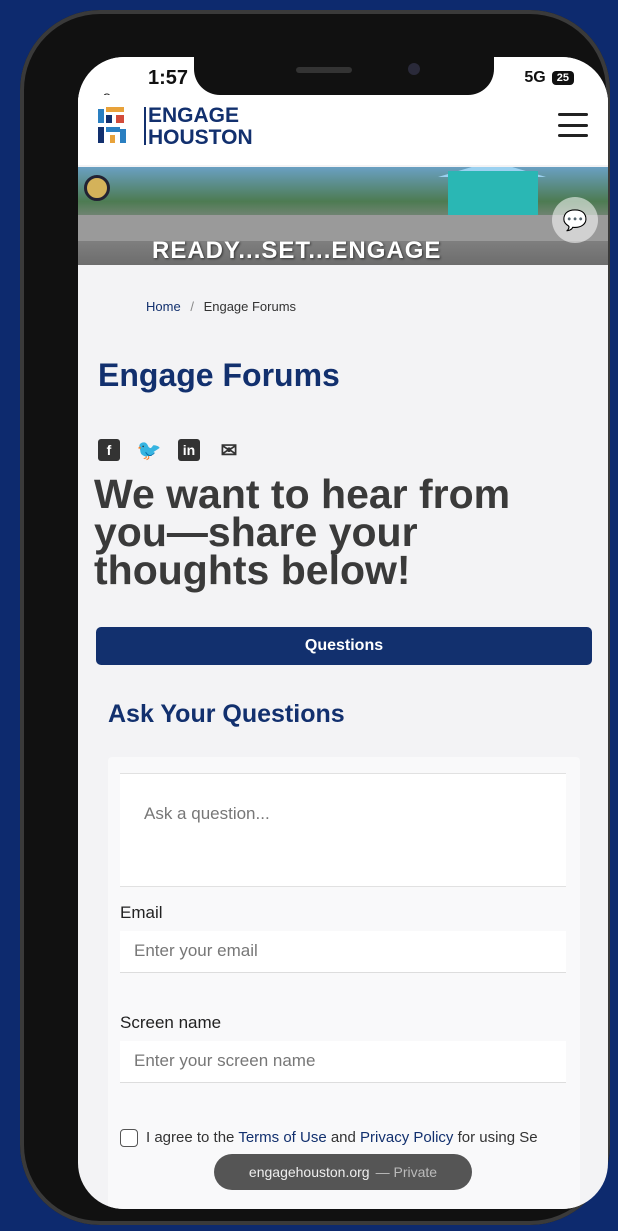  What do you see at coordinates (129, 1138) in the screenshot?
I see `agree-checkbox` at bounding box center [129, 1138].